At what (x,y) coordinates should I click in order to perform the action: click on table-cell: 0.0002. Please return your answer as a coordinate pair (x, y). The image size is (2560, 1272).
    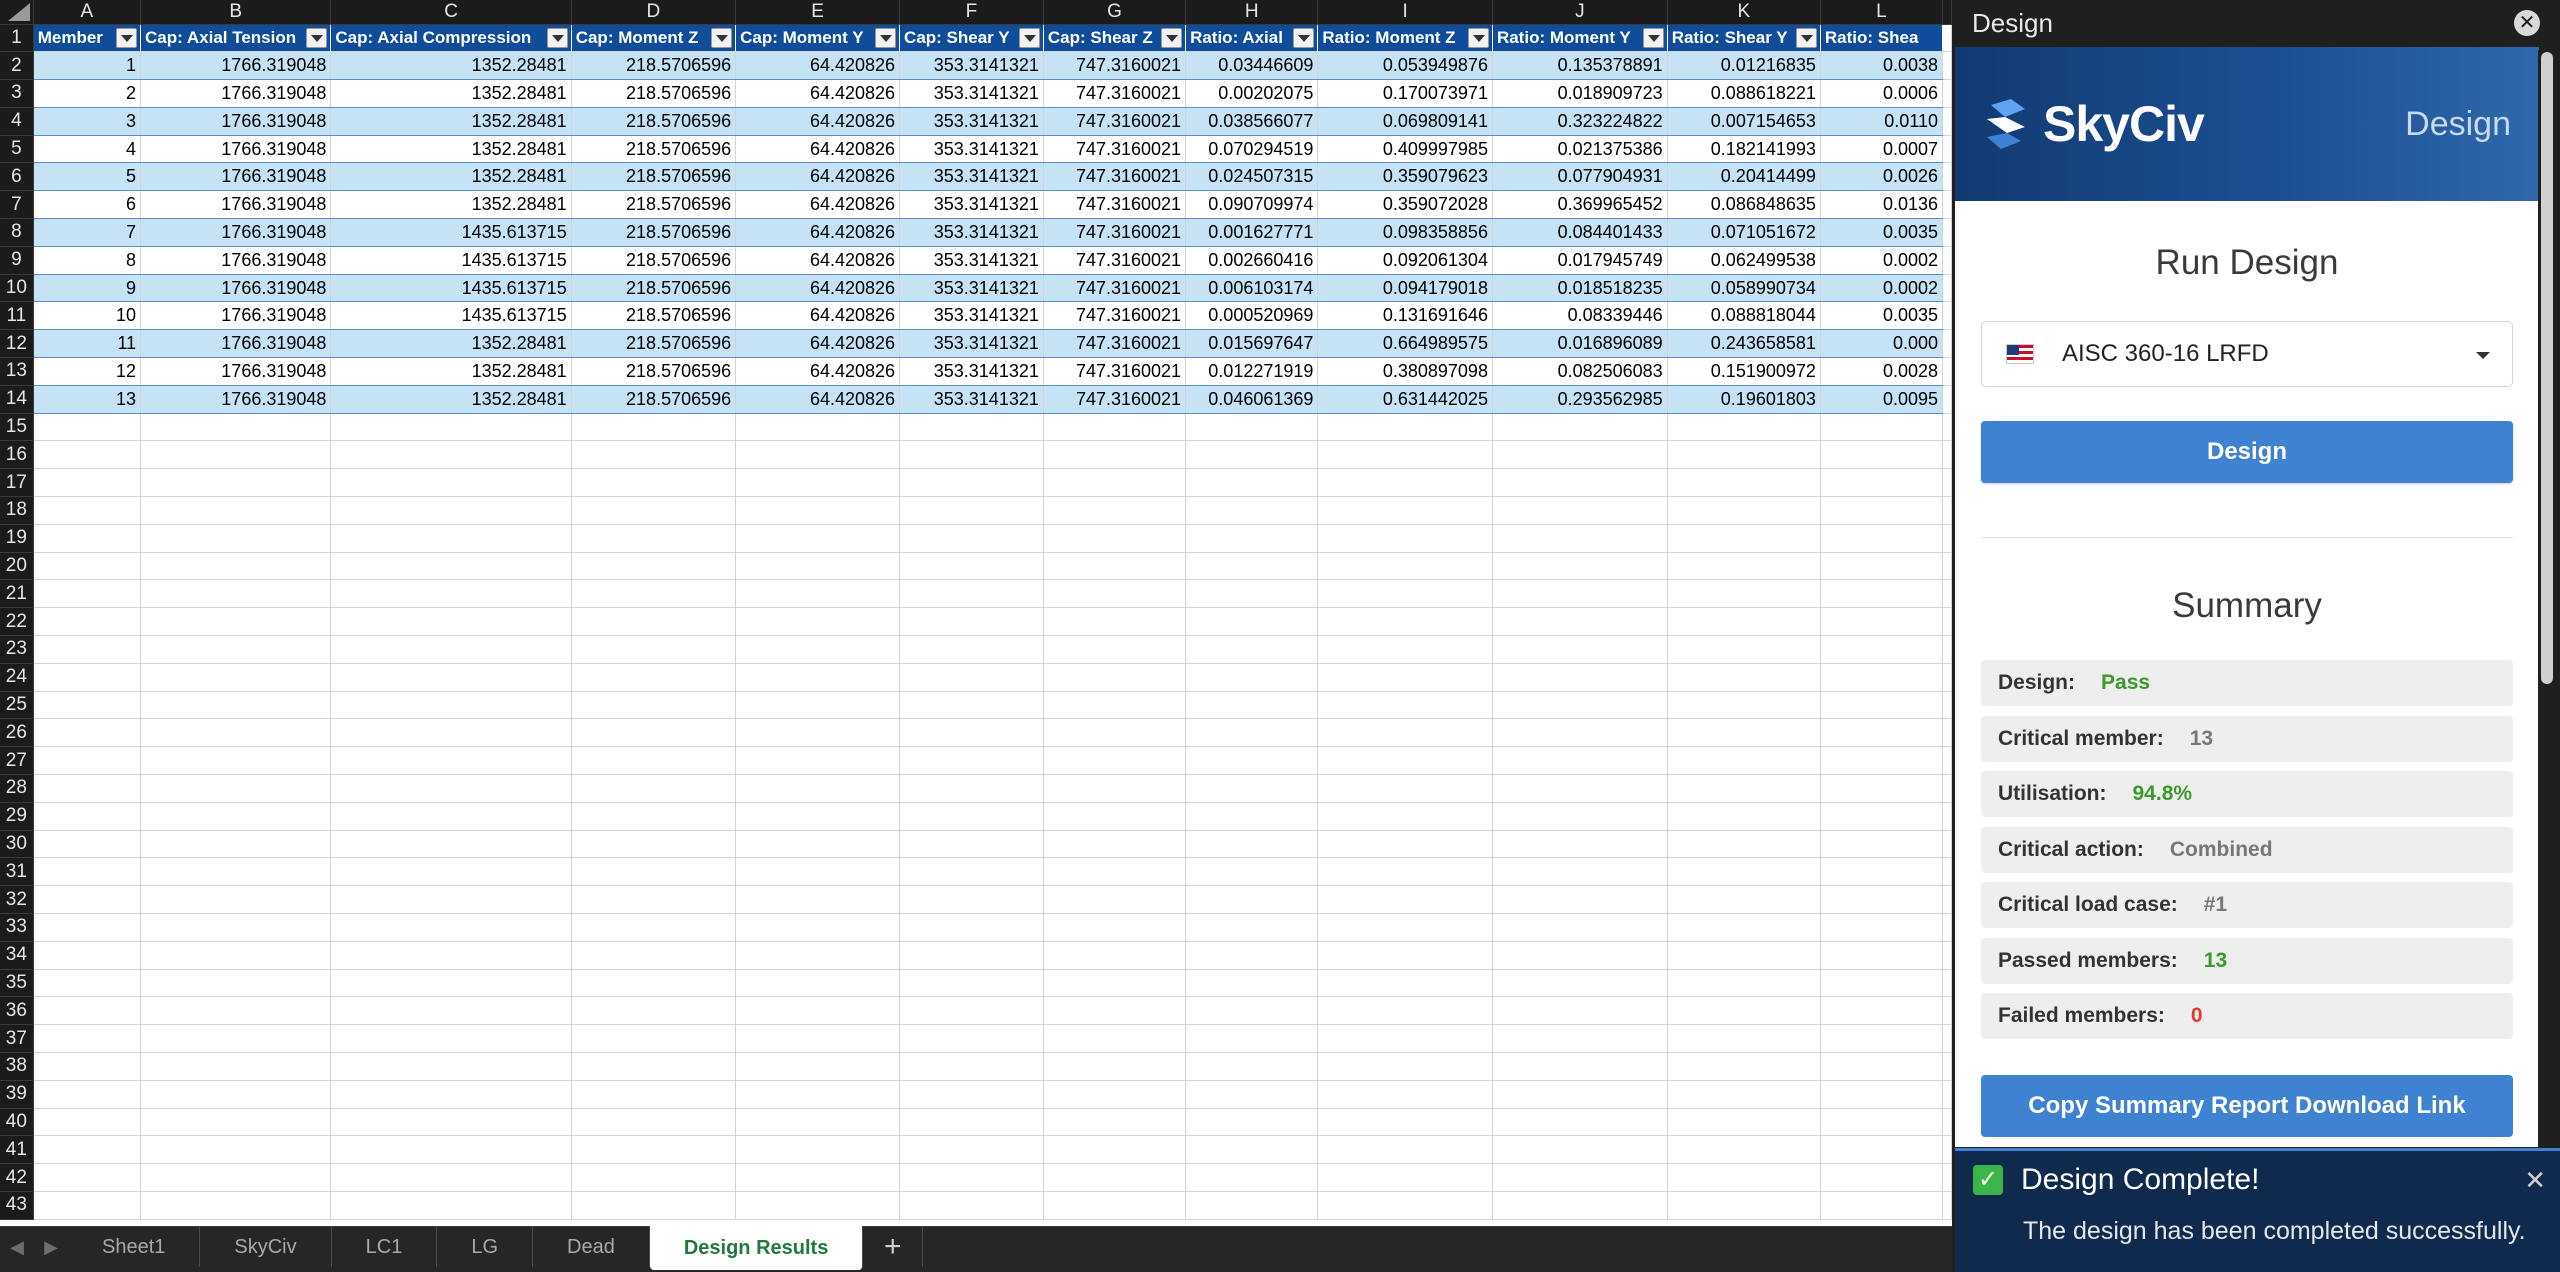
    Looking at the image, I should click on (1882, 260).